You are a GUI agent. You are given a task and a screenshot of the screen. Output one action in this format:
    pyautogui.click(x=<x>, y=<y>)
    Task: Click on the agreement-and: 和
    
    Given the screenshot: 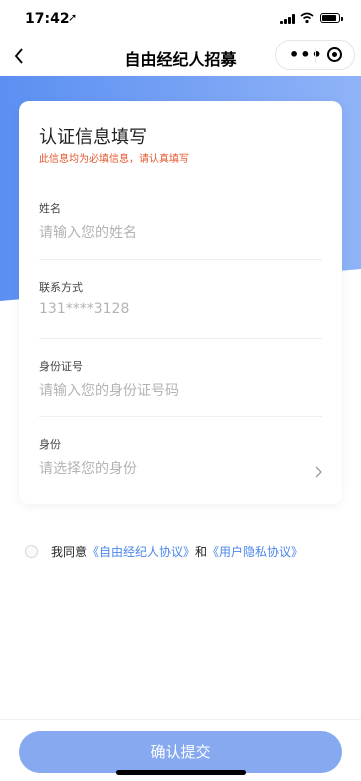 What is the action you would take?
    pyautogui.click(x=201, y=552)
    